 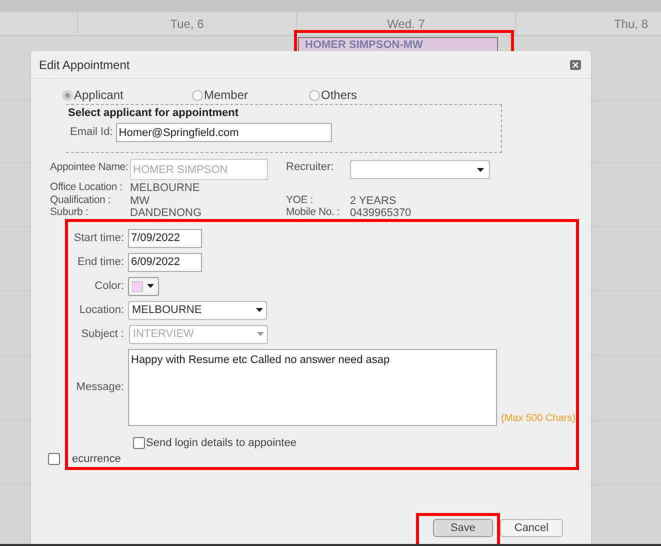 I want to click on info-label: YOE :, so click(x=300, y=199).